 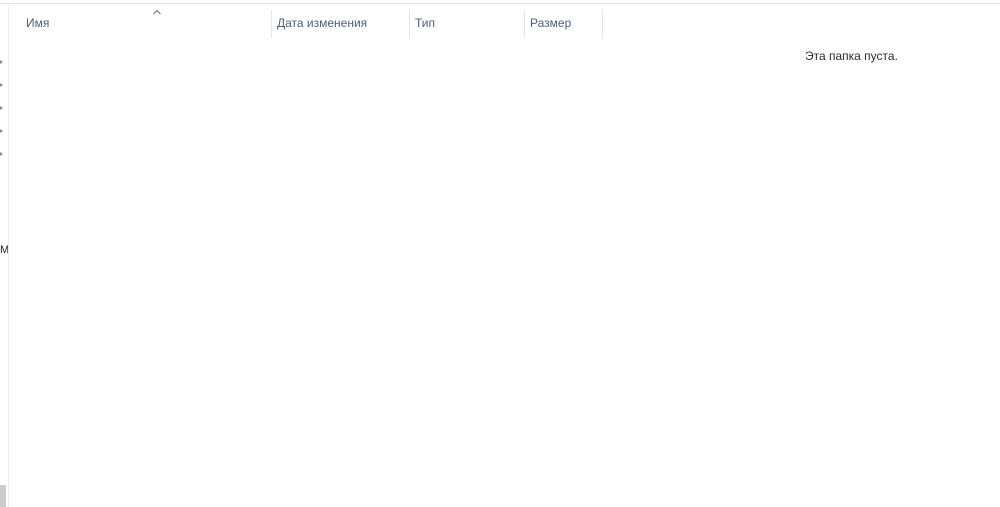 I want to click on column-resize-handle, so click(x=602, y=24).